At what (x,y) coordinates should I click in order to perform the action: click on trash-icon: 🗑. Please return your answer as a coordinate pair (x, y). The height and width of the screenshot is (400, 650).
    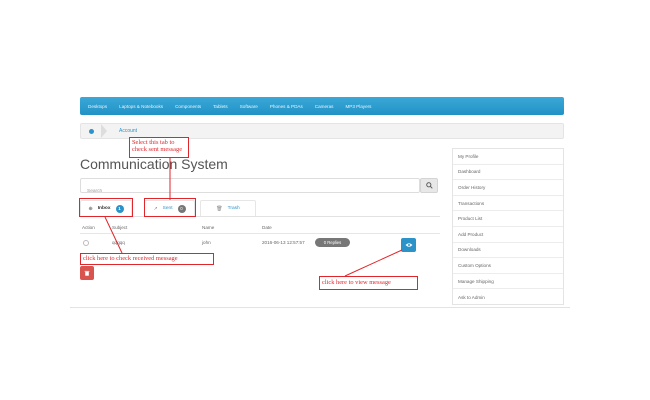
    Looking at the image, I should click on (219, 208).